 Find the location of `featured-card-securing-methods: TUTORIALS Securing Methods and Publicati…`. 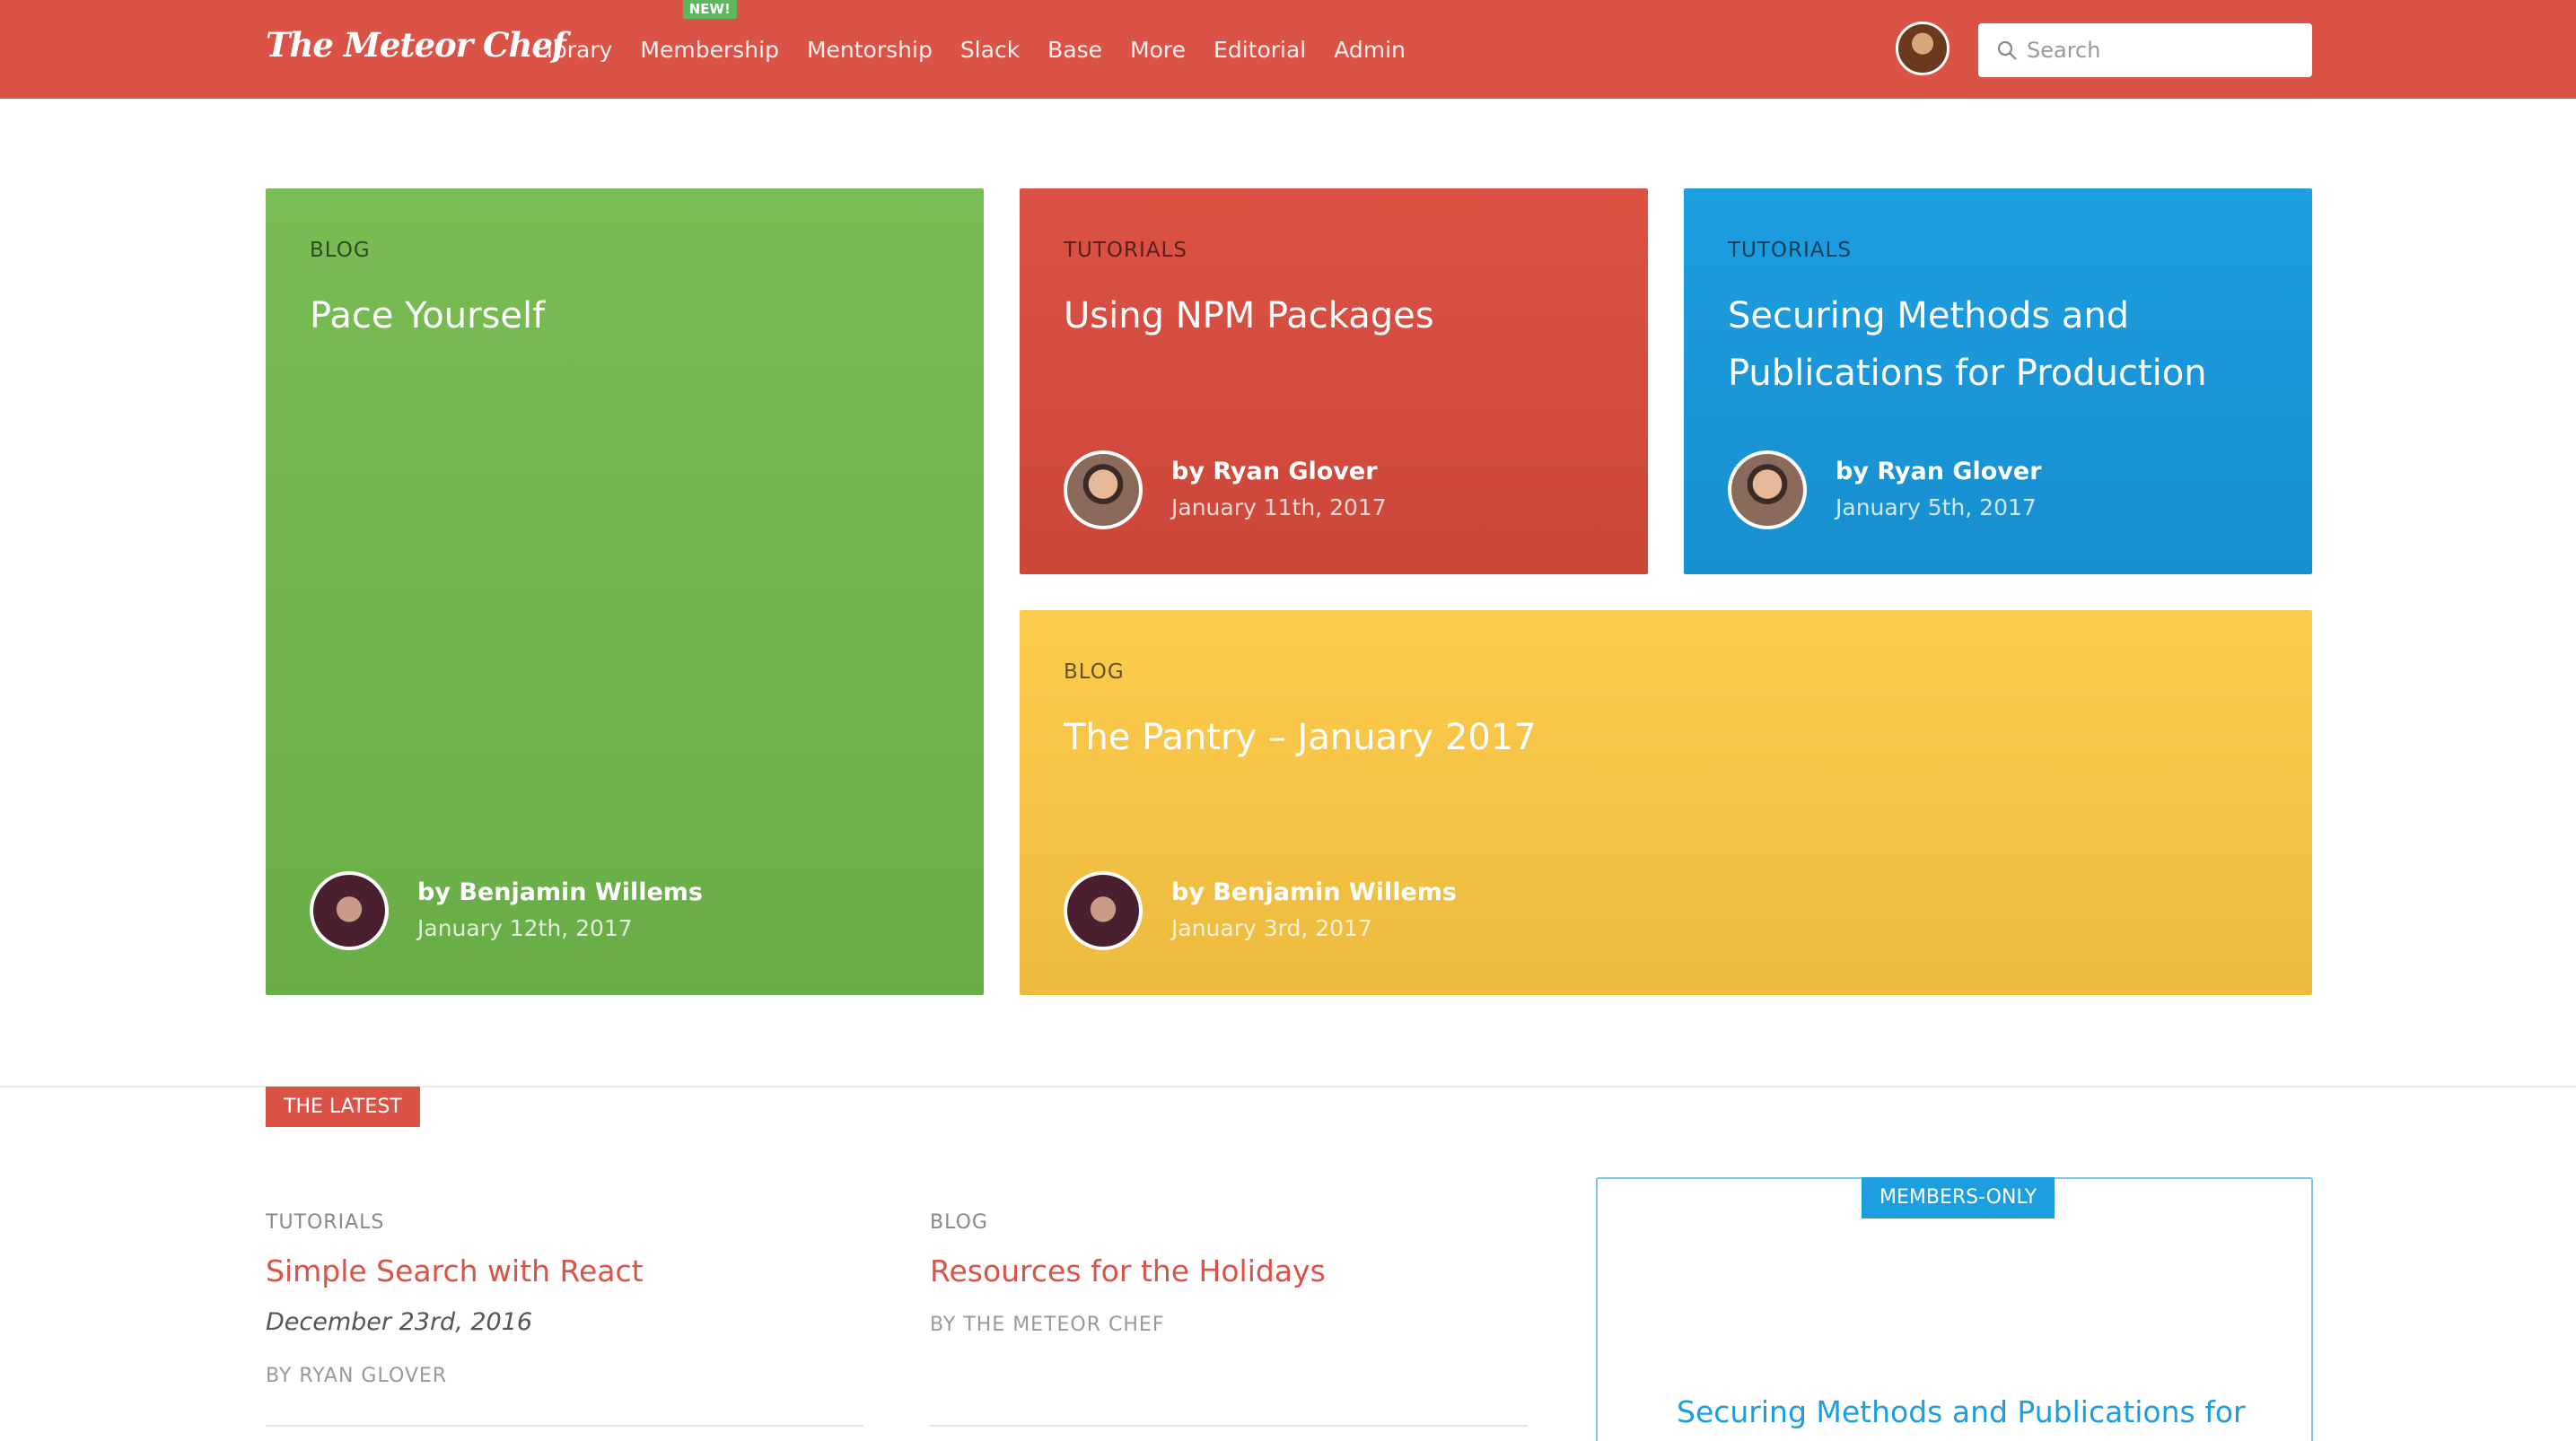

featured-card-securing-methods: TUTORIALS Securing Methods and Publicati… is located at coordinates (1998, 381).